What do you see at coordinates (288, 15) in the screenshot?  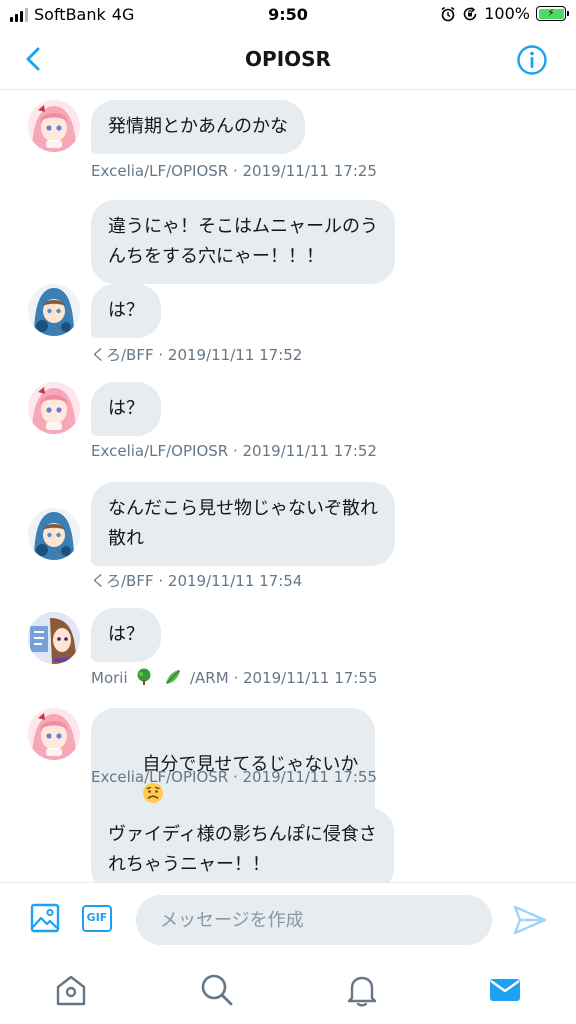 I see `status-bar: SoftBank 4G 9:50 100% ⚡` at bounding box center [288, 15].